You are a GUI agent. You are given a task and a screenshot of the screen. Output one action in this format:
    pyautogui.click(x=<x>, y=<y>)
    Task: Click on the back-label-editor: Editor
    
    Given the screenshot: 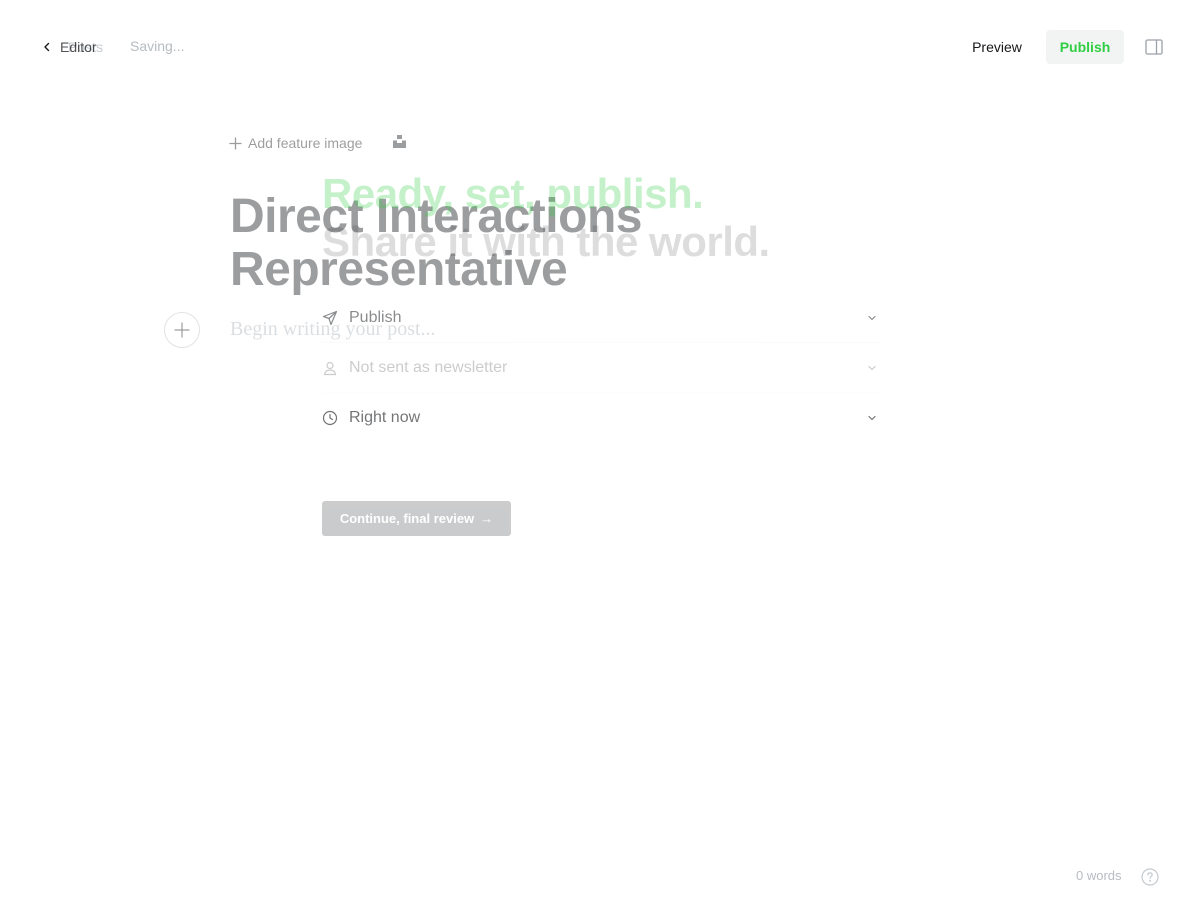 What is the action you would take?
    pyautogui.click(x=78, y=47)
    